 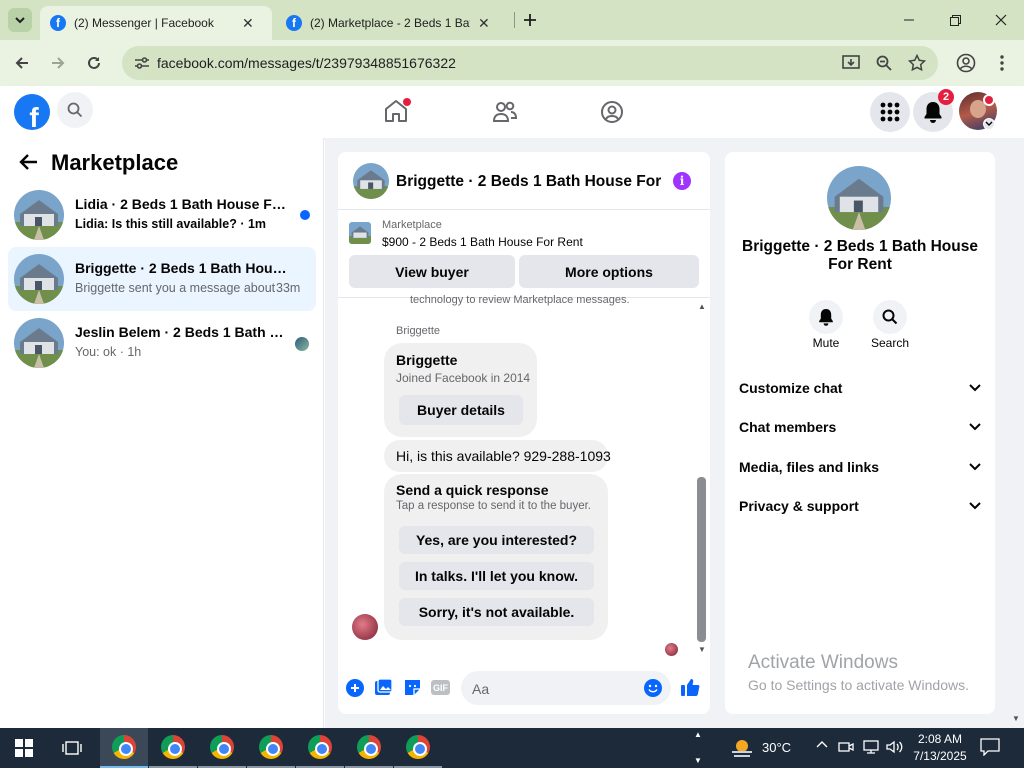 I want to click on windows-taskbar: ▲ ▼ 30°C 2:08 AM 7/13/2025, so click(x=512, y=748).